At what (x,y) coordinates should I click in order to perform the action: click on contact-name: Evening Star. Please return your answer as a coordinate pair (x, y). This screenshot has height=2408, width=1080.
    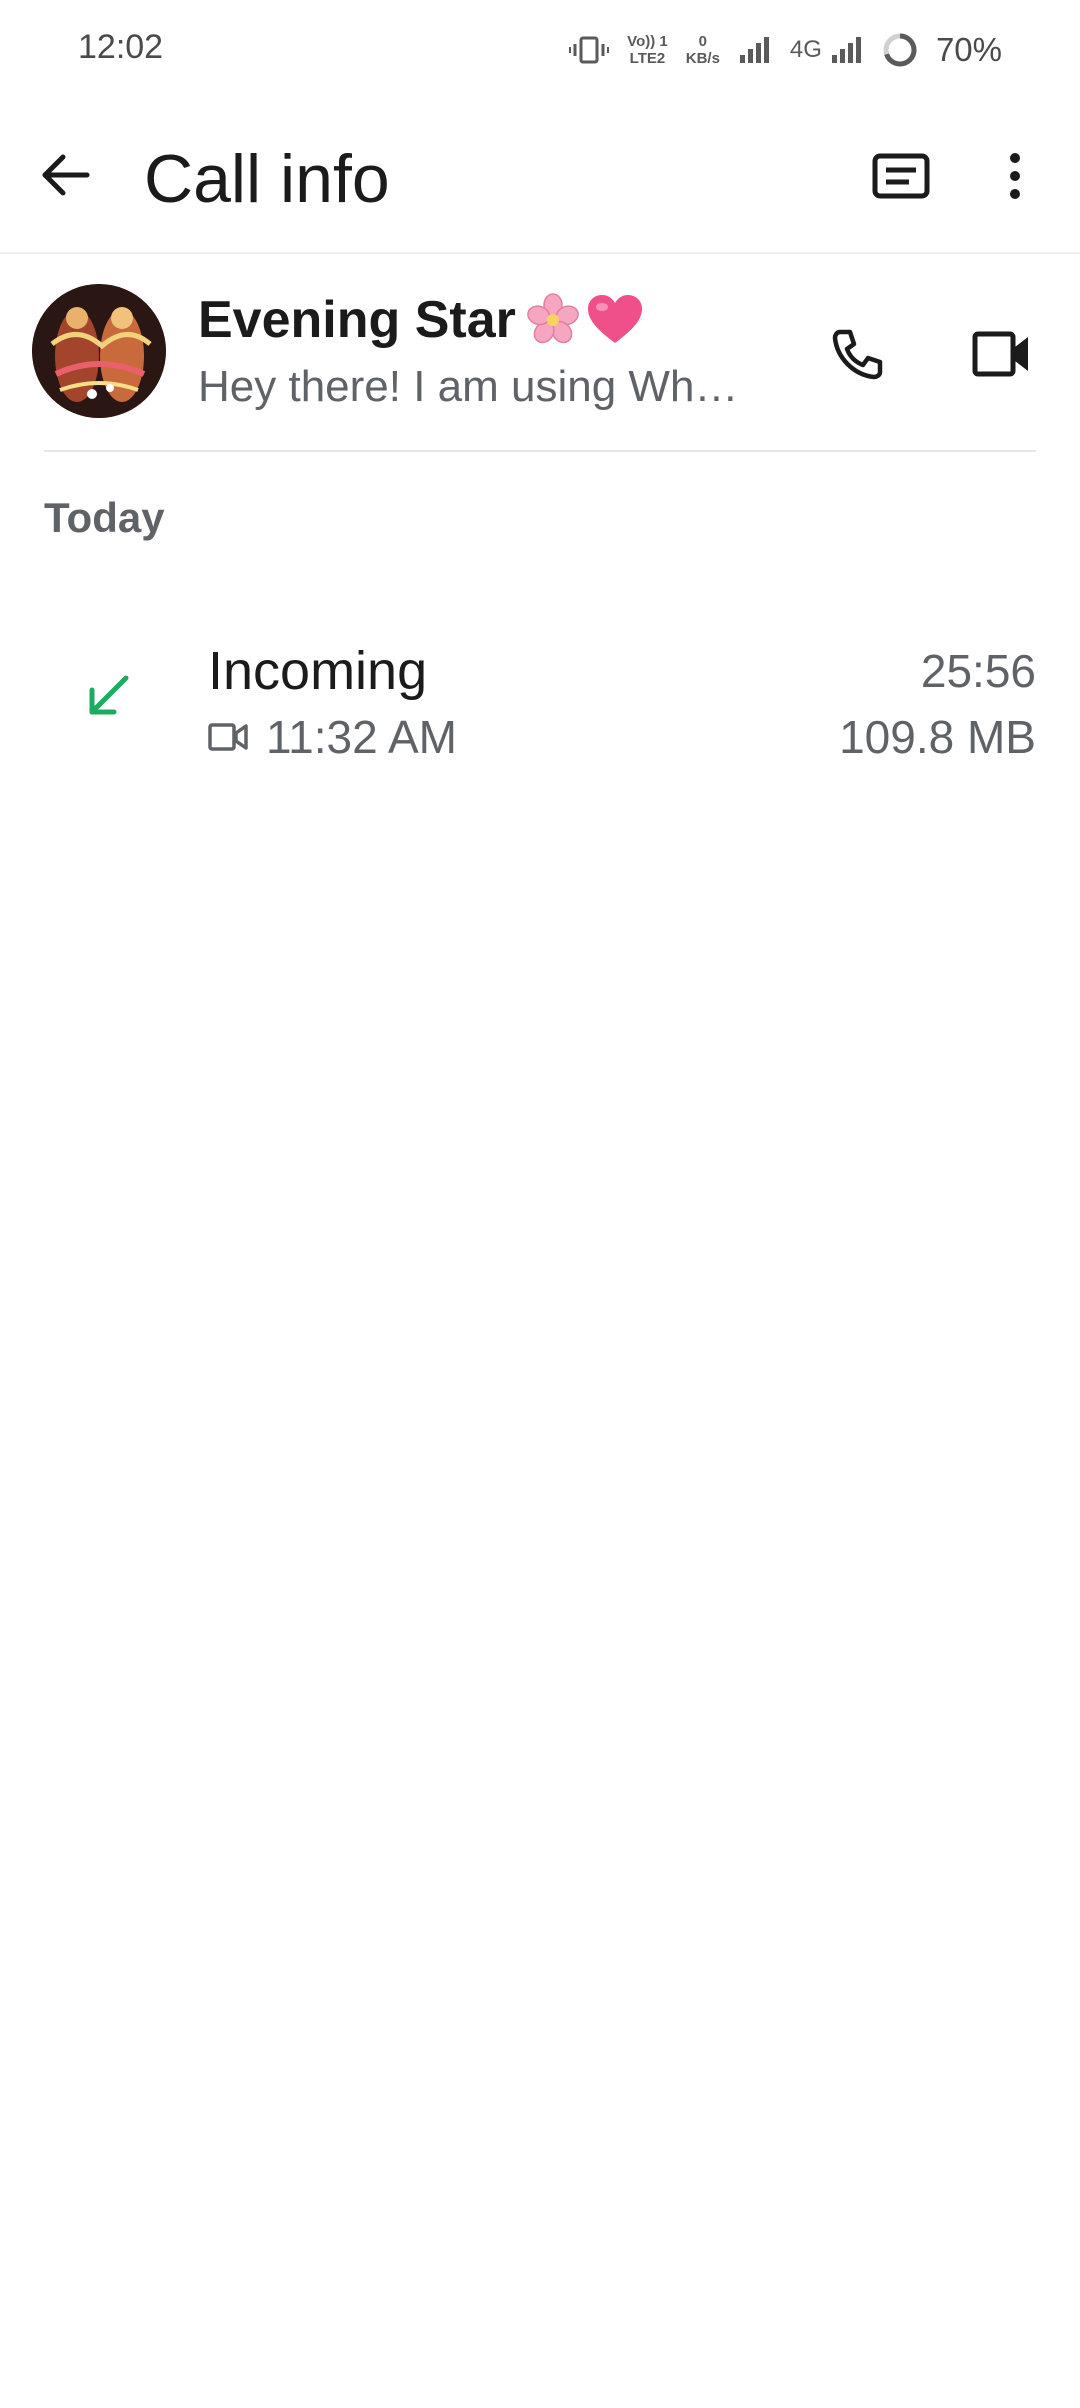
    Looking at the image, I should click on (357, 320).